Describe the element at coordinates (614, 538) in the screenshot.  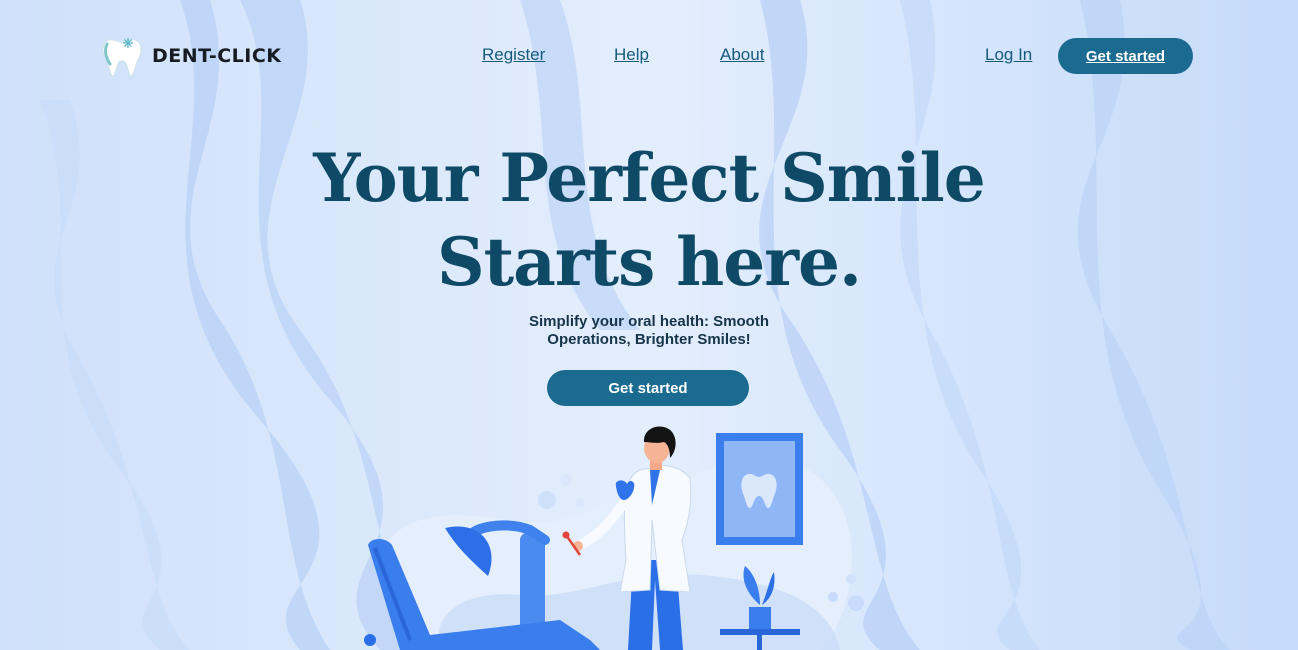
I see `dentist-illustration` at that location.